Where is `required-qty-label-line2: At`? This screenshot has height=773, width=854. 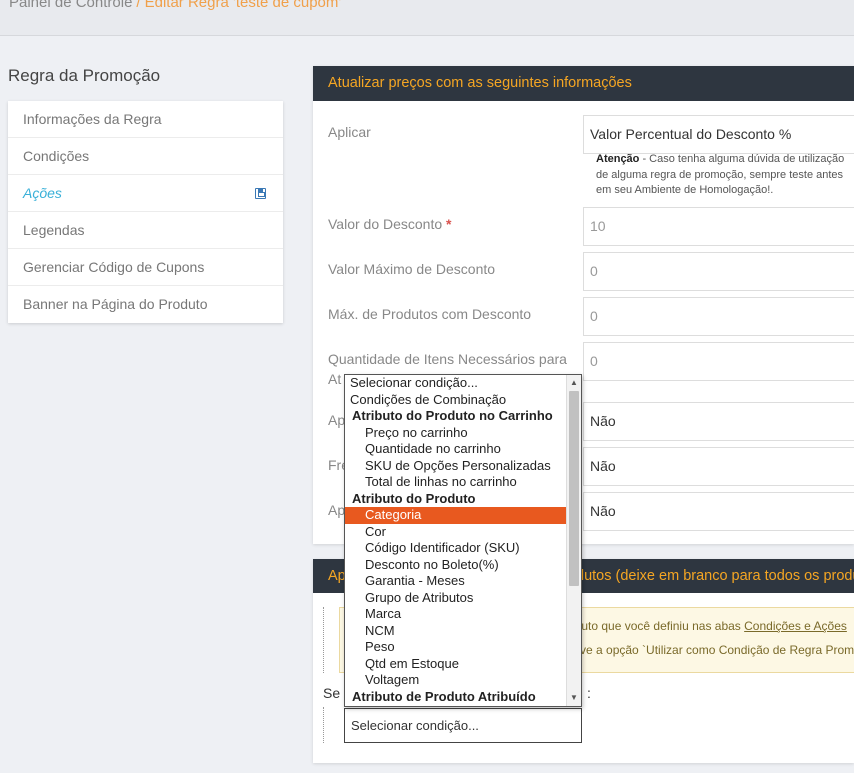 required-qty-label-line2: At is located at coordinates (335, 379).